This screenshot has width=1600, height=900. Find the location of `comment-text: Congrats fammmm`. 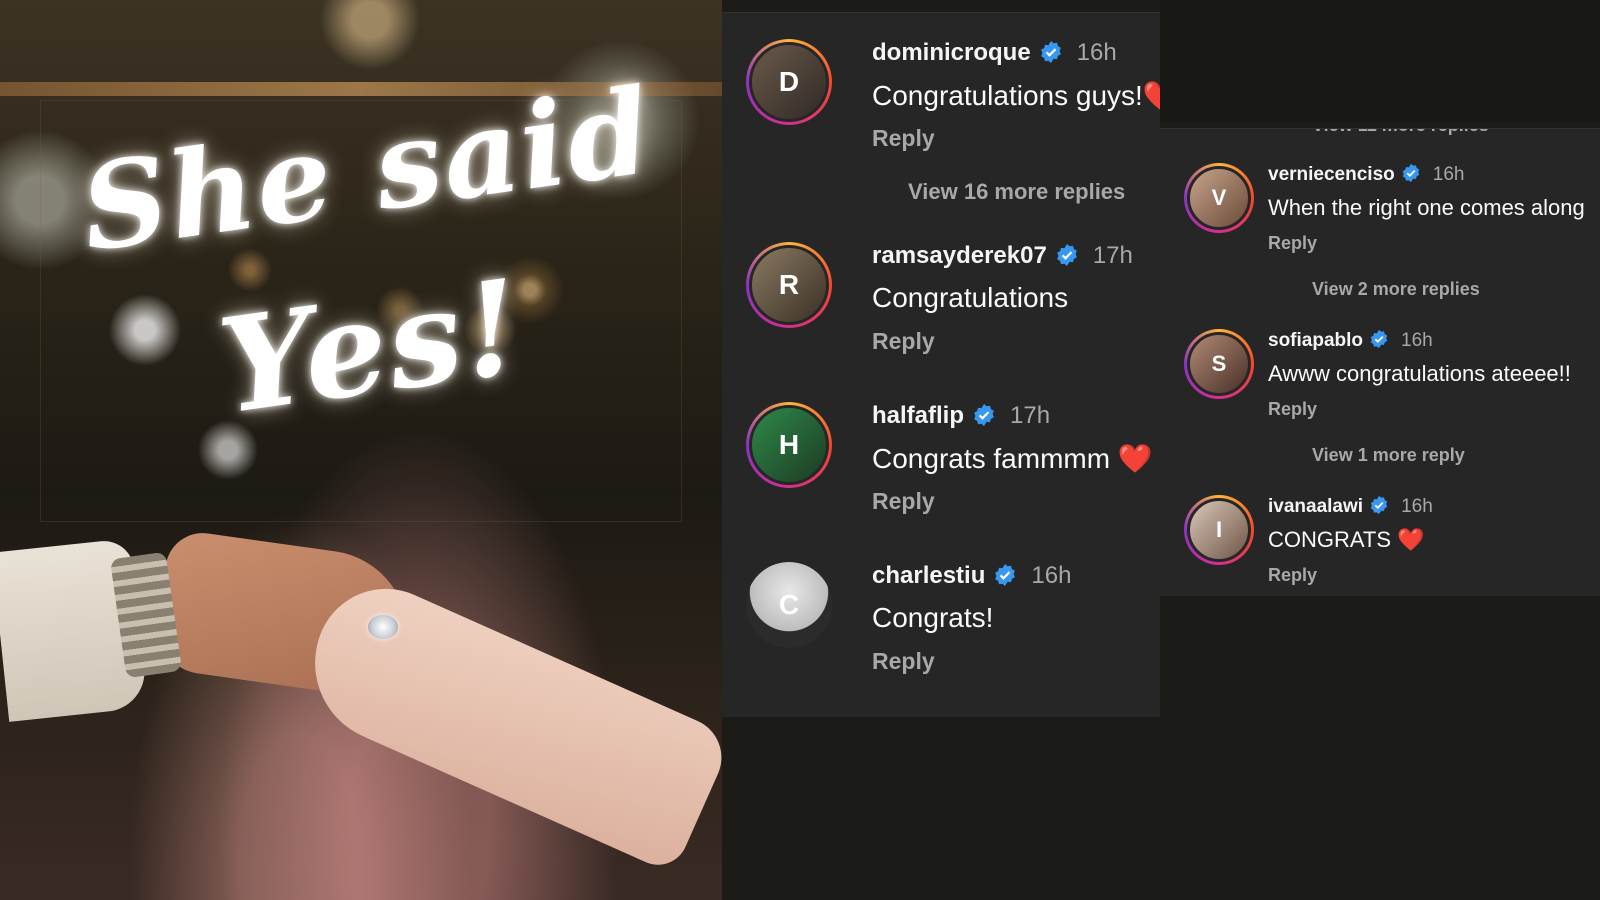

comment-text: Congrats fammmm is located at coordinates (991, 458).